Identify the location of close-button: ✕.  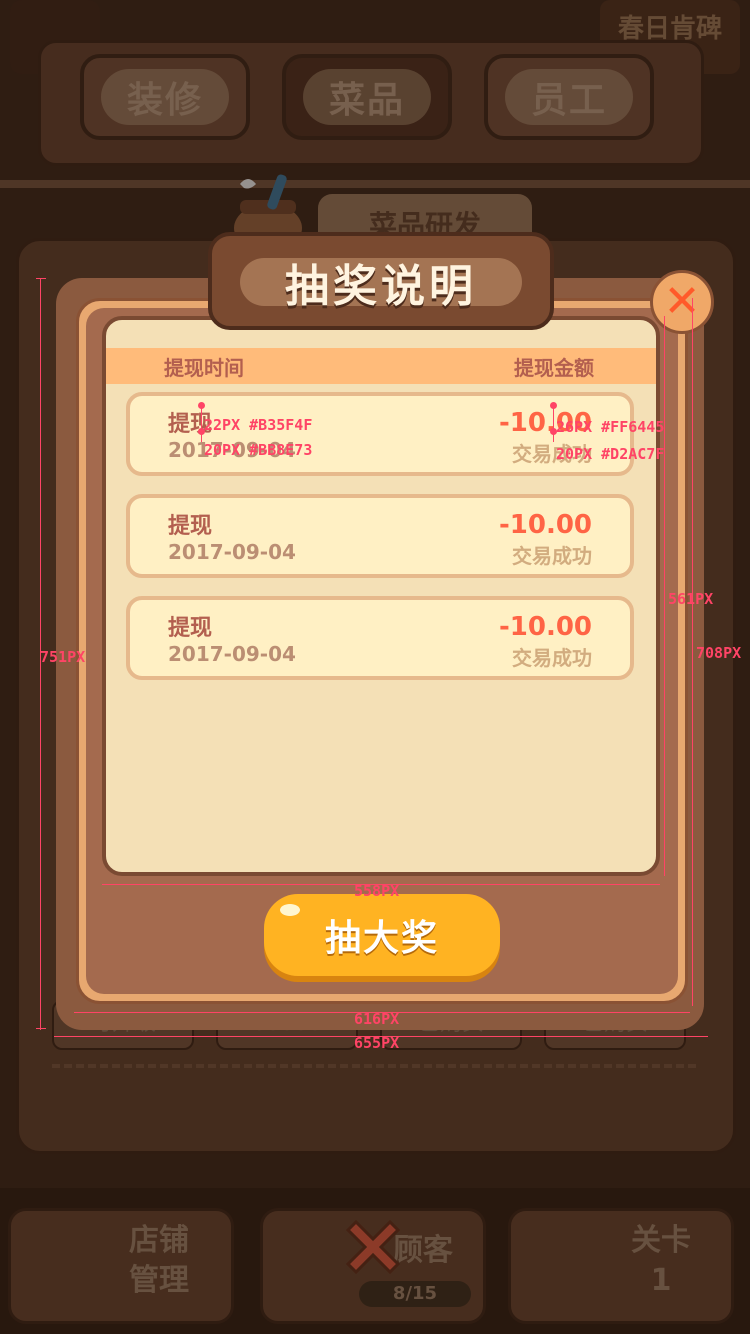
(682, 302).